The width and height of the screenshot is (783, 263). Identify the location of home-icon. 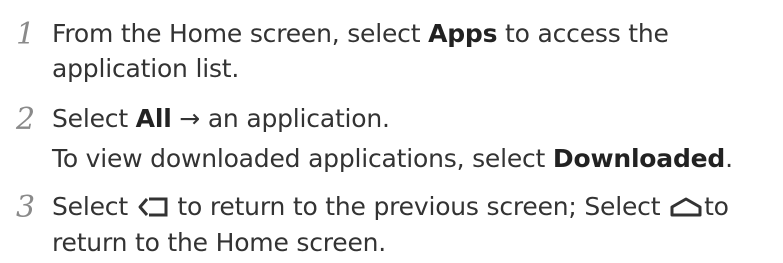
(686, 209).